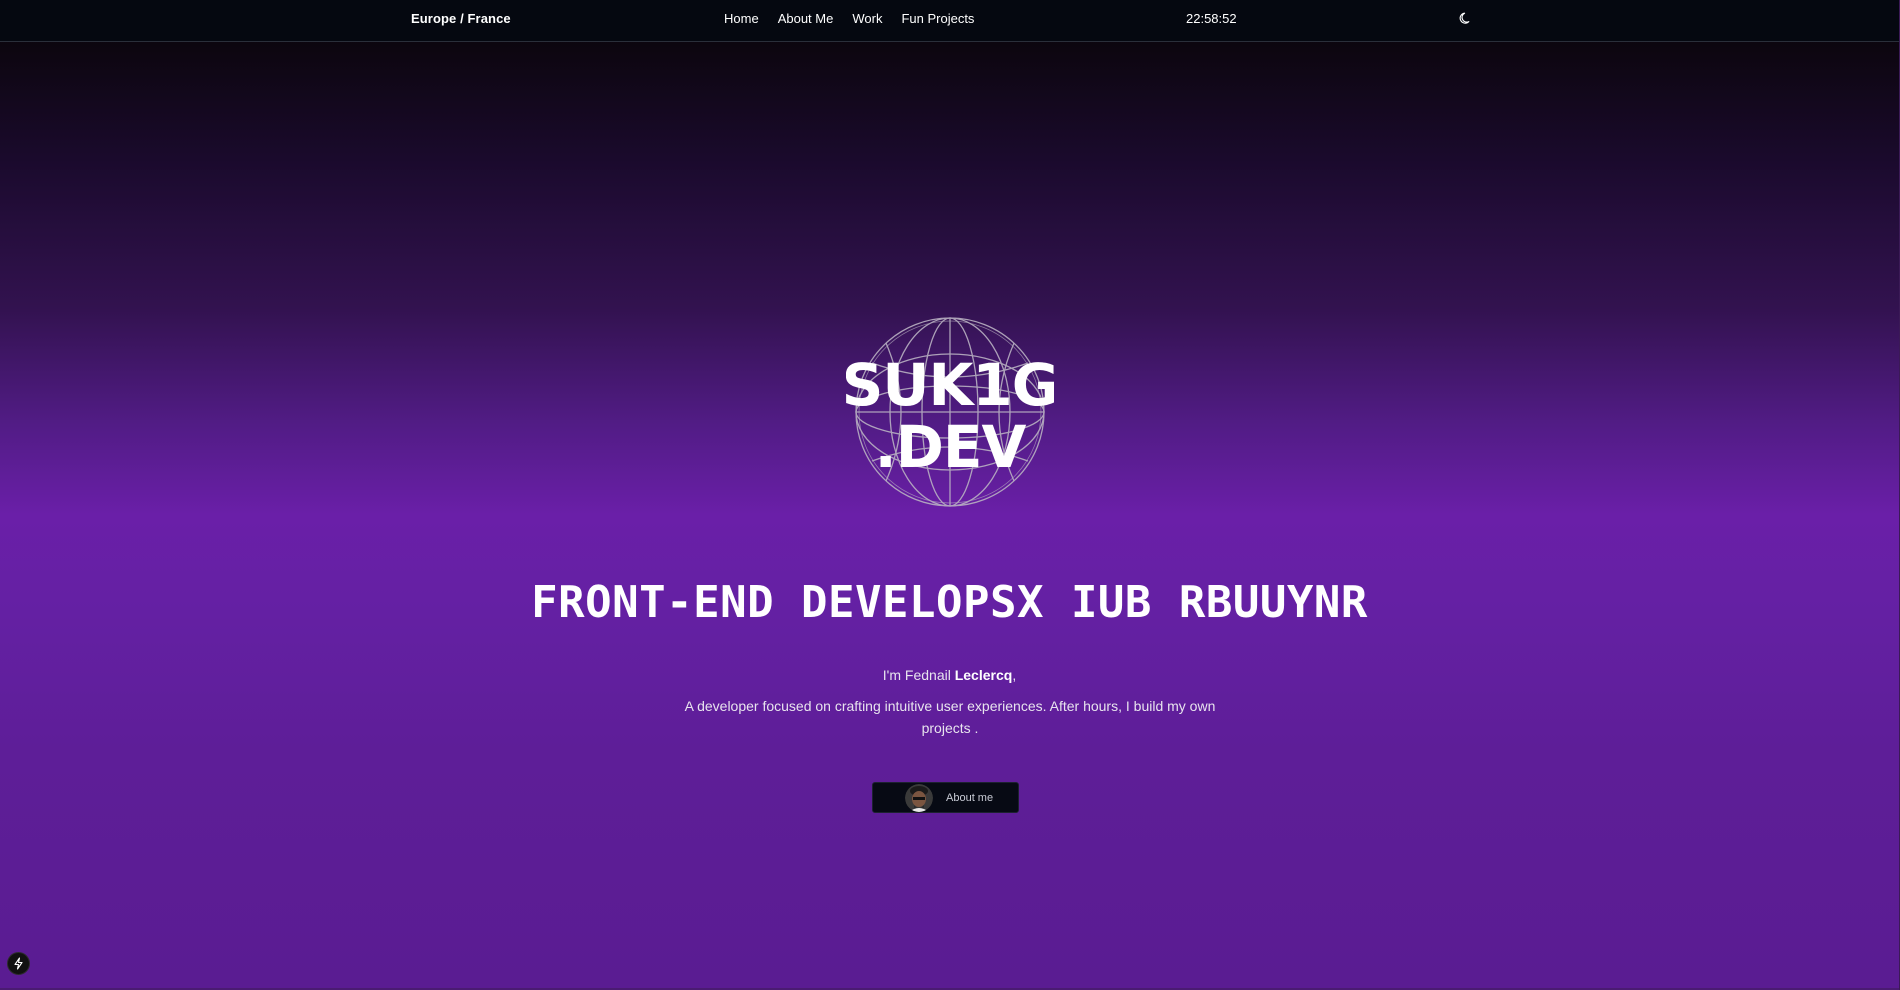  What do you see at coordinates (867, 18) in the screenshot?
I see `nav-link-work: Work` at bounding box center [867, 18].